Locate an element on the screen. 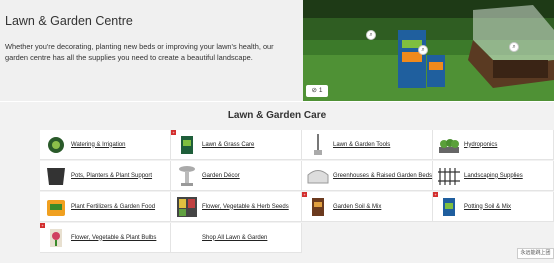 This screenshot has height=263, width=554. birdbath-icon is located at coordinates (187, 176).